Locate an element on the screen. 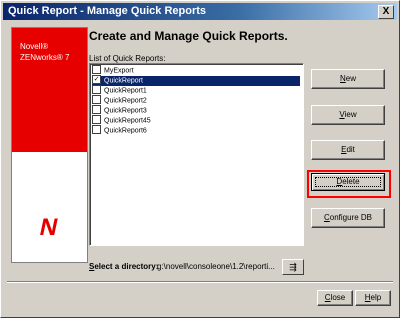 Image resolution: width=400 pixels, height=318 pixels. brand-panel: Novell® ZENworks® 7 N is located at coordinates (49, 145).